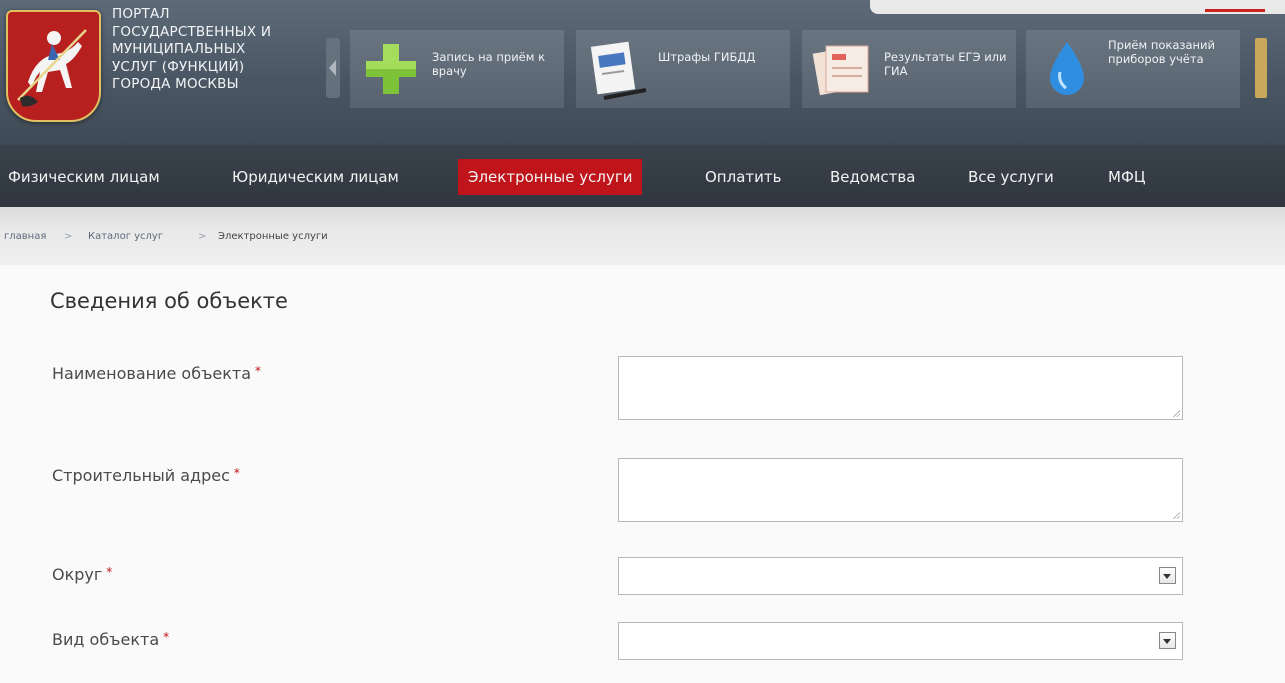  I want to click on object-name-textarea, so click(900, 388).